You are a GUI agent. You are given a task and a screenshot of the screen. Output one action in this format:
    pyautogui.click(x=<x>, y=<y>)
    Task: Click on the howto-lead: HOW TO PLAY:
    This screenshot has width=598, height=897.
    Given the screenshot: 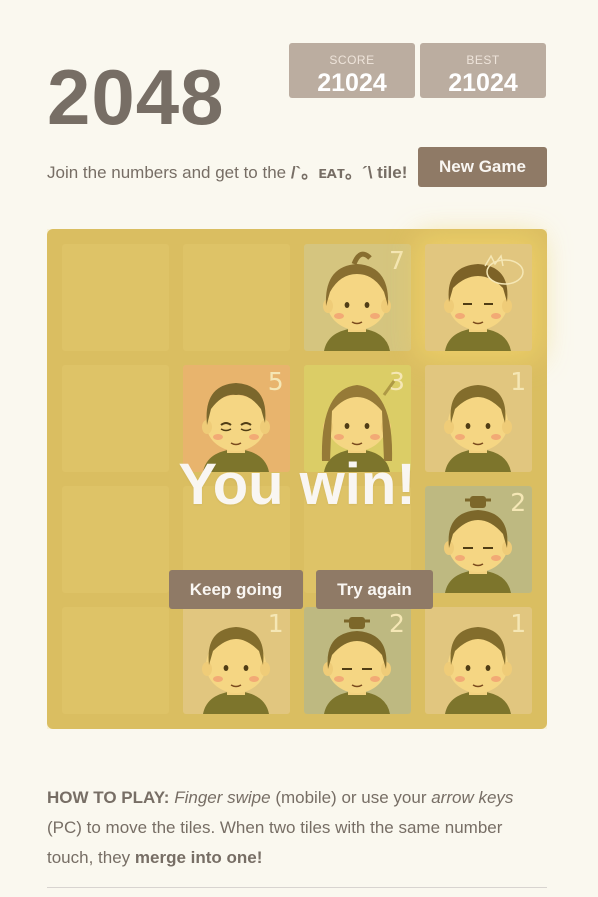 What is the action you would take?
    pyautogui.click(x=108, y=797)
    